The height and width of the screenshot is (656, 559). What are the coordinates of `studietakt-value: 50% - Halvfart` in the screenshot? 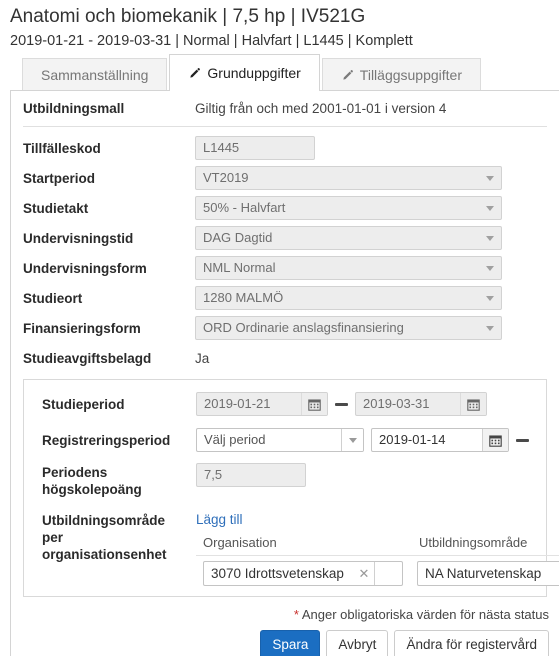 It's located at (244, 207).